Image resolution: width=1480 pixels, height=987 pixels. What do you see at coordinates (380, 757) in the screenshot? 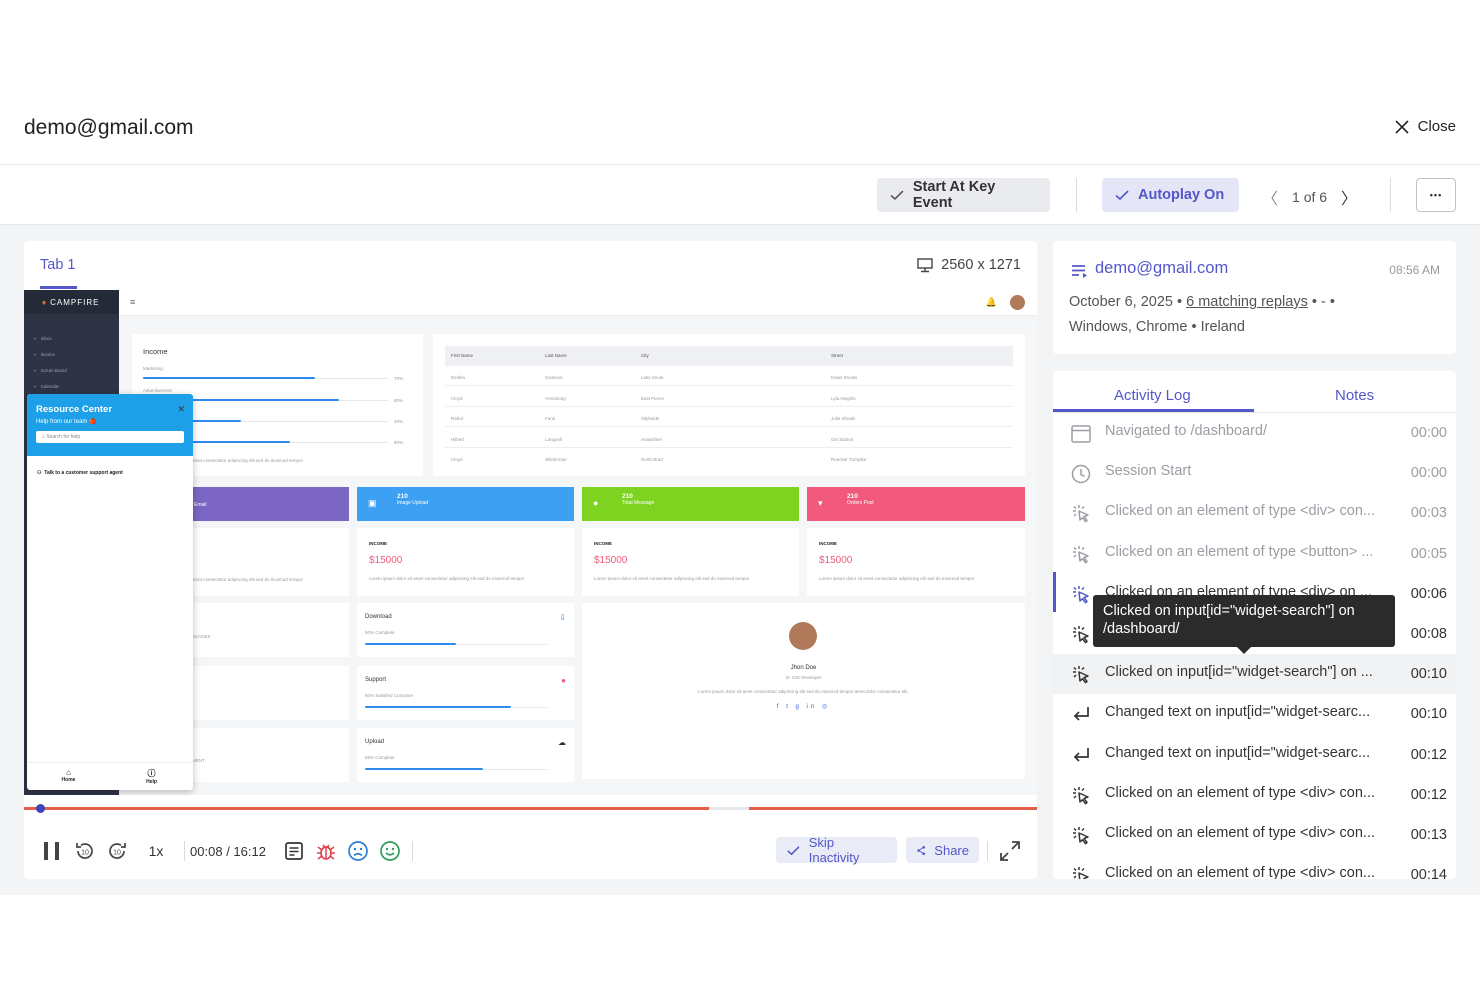
I see `stat-sub: 65% Complete` at bounding box center [380, 757].